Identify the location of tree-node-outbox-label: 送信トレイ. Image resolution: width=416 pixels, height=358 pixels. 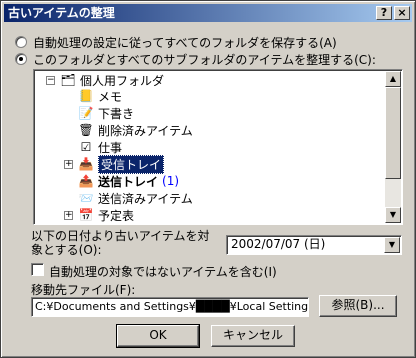
(128, 181).